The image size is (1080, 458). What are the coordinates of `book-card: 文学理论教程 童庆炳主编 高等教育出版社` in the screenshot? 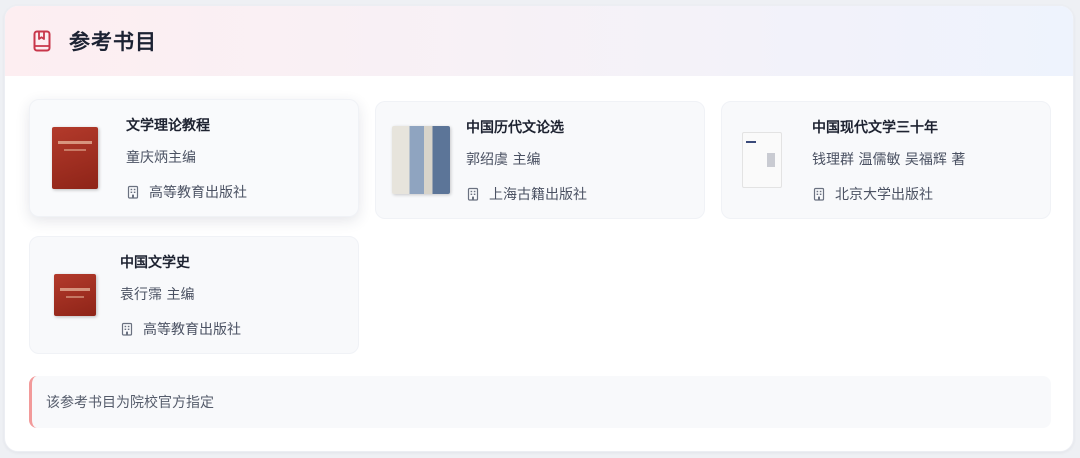 It's located at (194, 158).